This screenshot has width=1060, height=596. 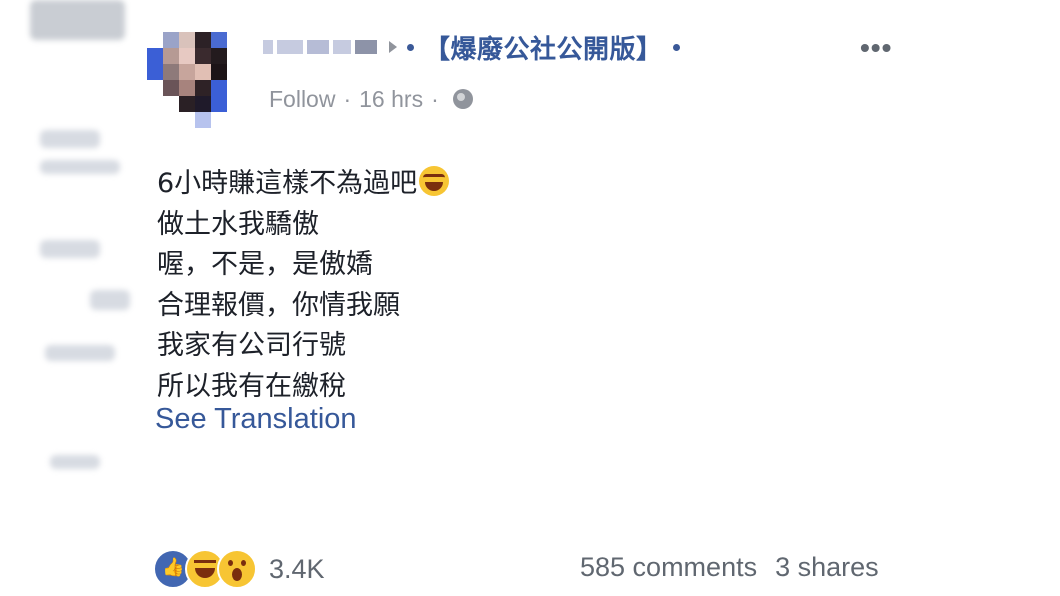 I want to click on shared-to-arrow-icon, so click(x=393, y=47).